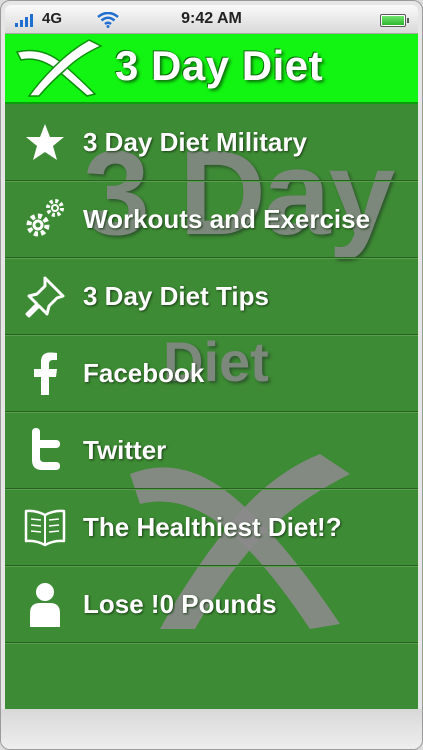  What do you see at coordinates (45, 527) in the screenshot?
I see `book-icon` at bounding box center [45, 527].